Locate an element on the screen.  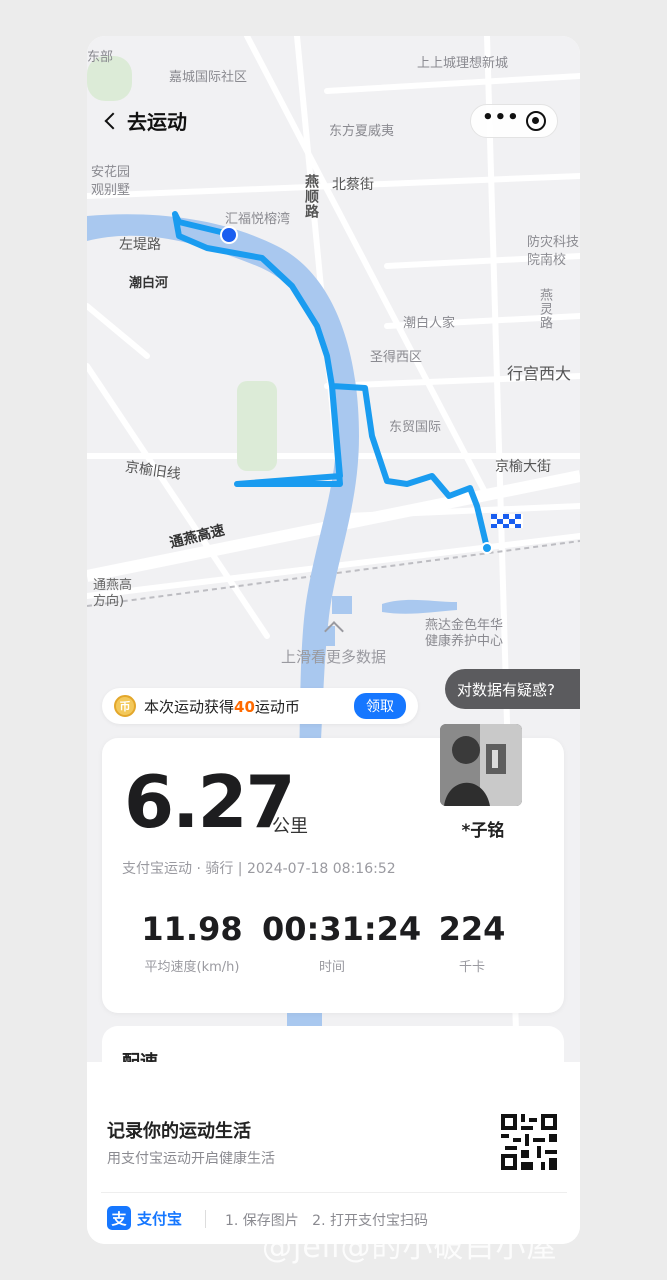
map-label-dongfang: 东方夏威夷 is located at coordinates (362, 131).